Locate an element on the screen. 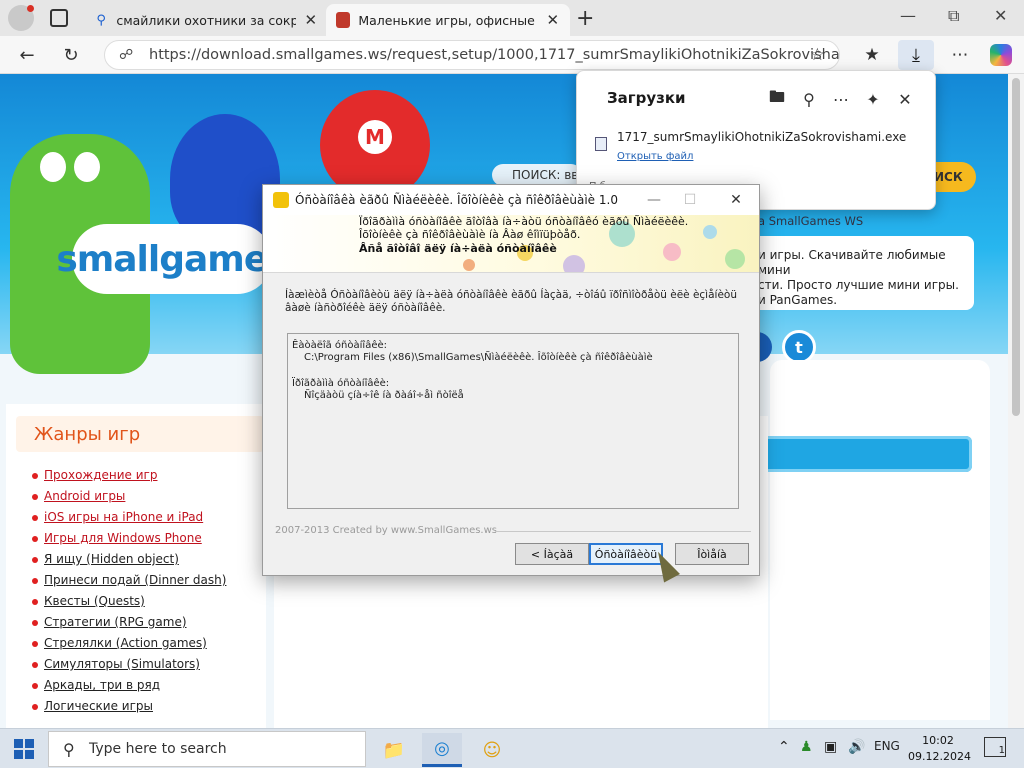 The image size is (1024, 768). new-tab-icon: + is located at coordinates (585, 18).